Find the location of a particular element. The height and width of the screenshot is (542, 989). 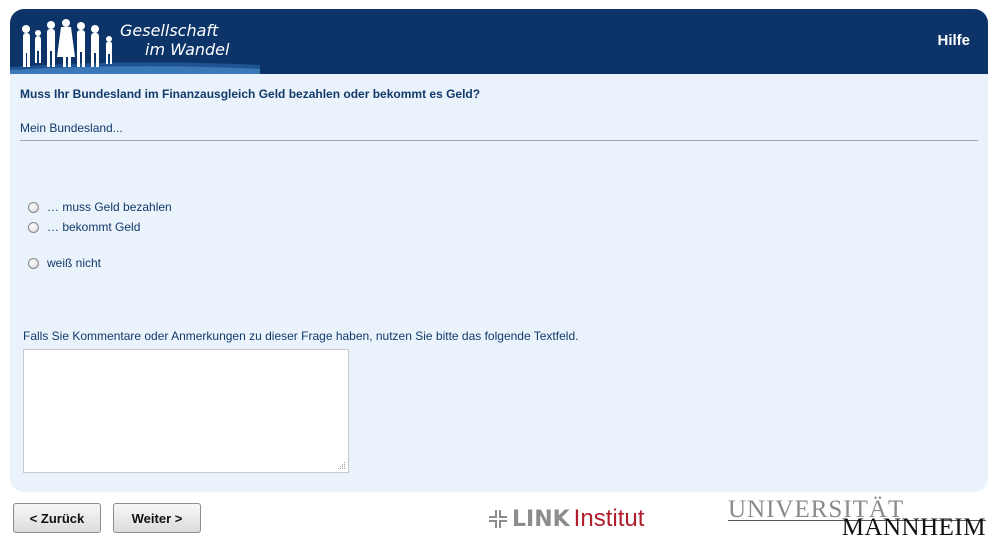

link-word: LINK is located at coordinates (541, 519).